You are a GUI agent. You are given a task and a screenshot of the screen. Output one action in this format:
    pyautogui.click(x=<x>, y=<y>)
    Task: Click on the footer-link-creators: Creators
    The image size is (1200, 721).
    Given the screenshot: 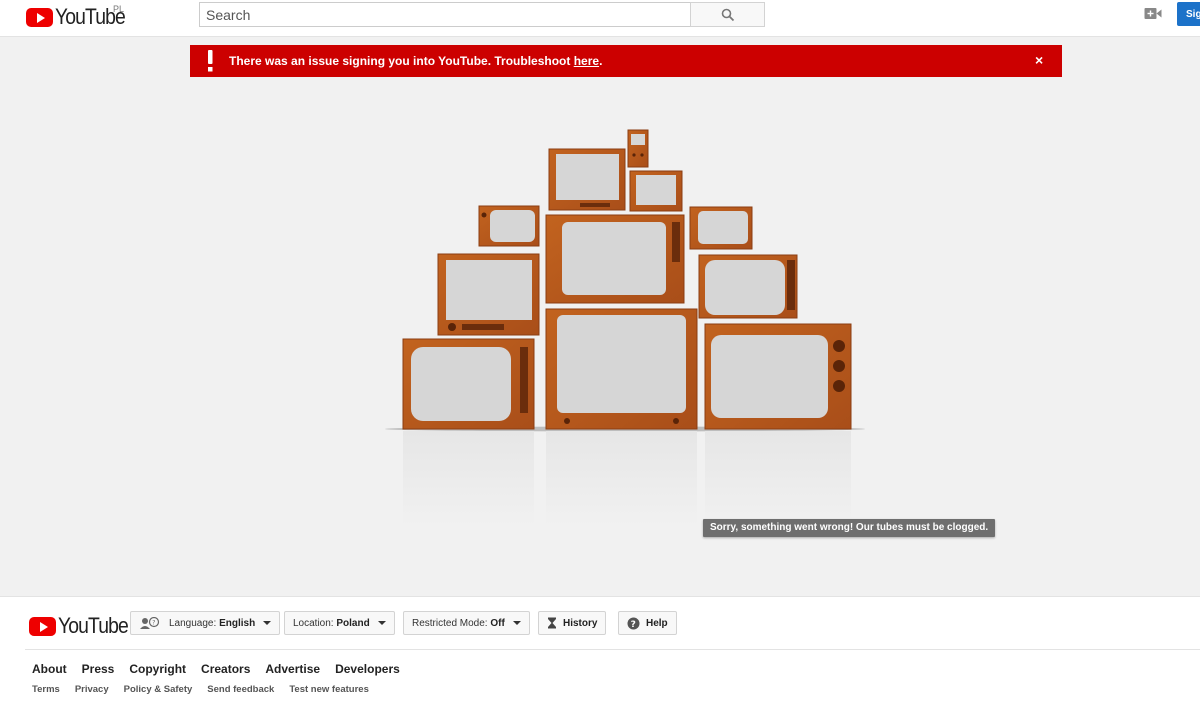 What is the action you would take?
    pyautogui.click(x=225, y=669)
    